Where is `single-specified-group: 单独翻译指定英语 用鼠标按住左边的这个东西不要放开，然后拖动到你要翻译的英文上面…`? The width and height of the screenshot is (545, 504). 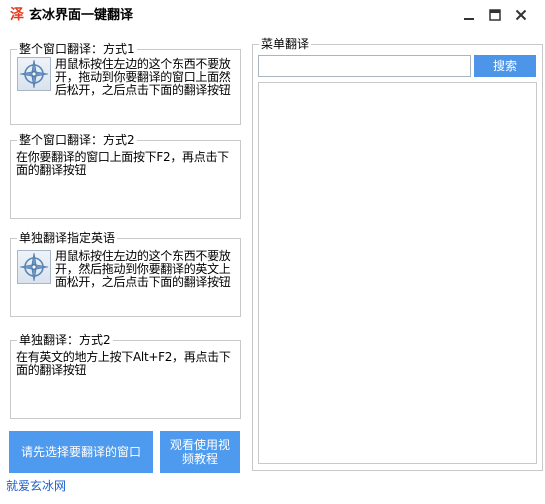 single-specified-group: 单独翻译指定英语 用鼠标按住左边的这个东西不要放开，然后拖动到你要翻译的英文上面… is located at coordinates (125, 274).